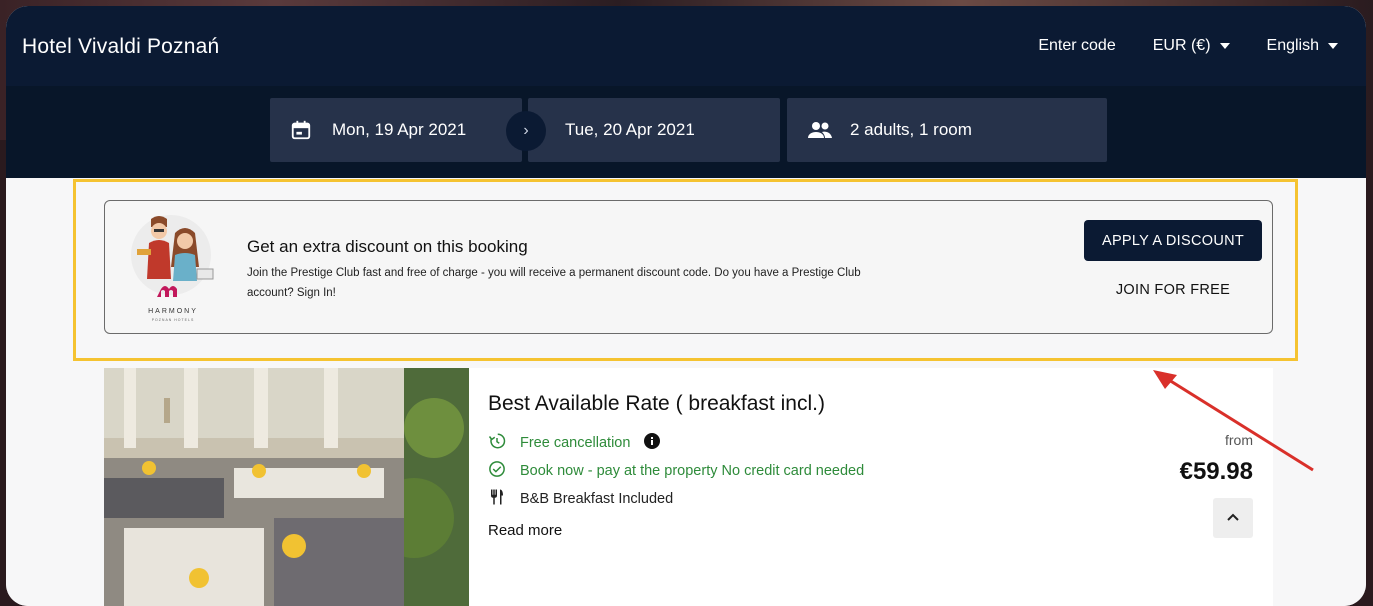 This screenshot has height=606, width=1373. What do you see at coordinates (652, 443) in the screenshot?
I see `info-icon` at bounding box center [652, 443].